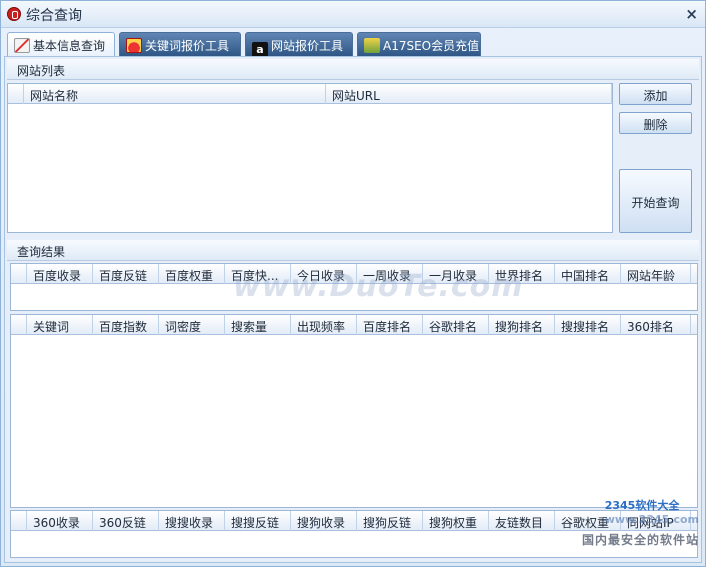  I want to click on column-header: 360排名, so click(656, 325).